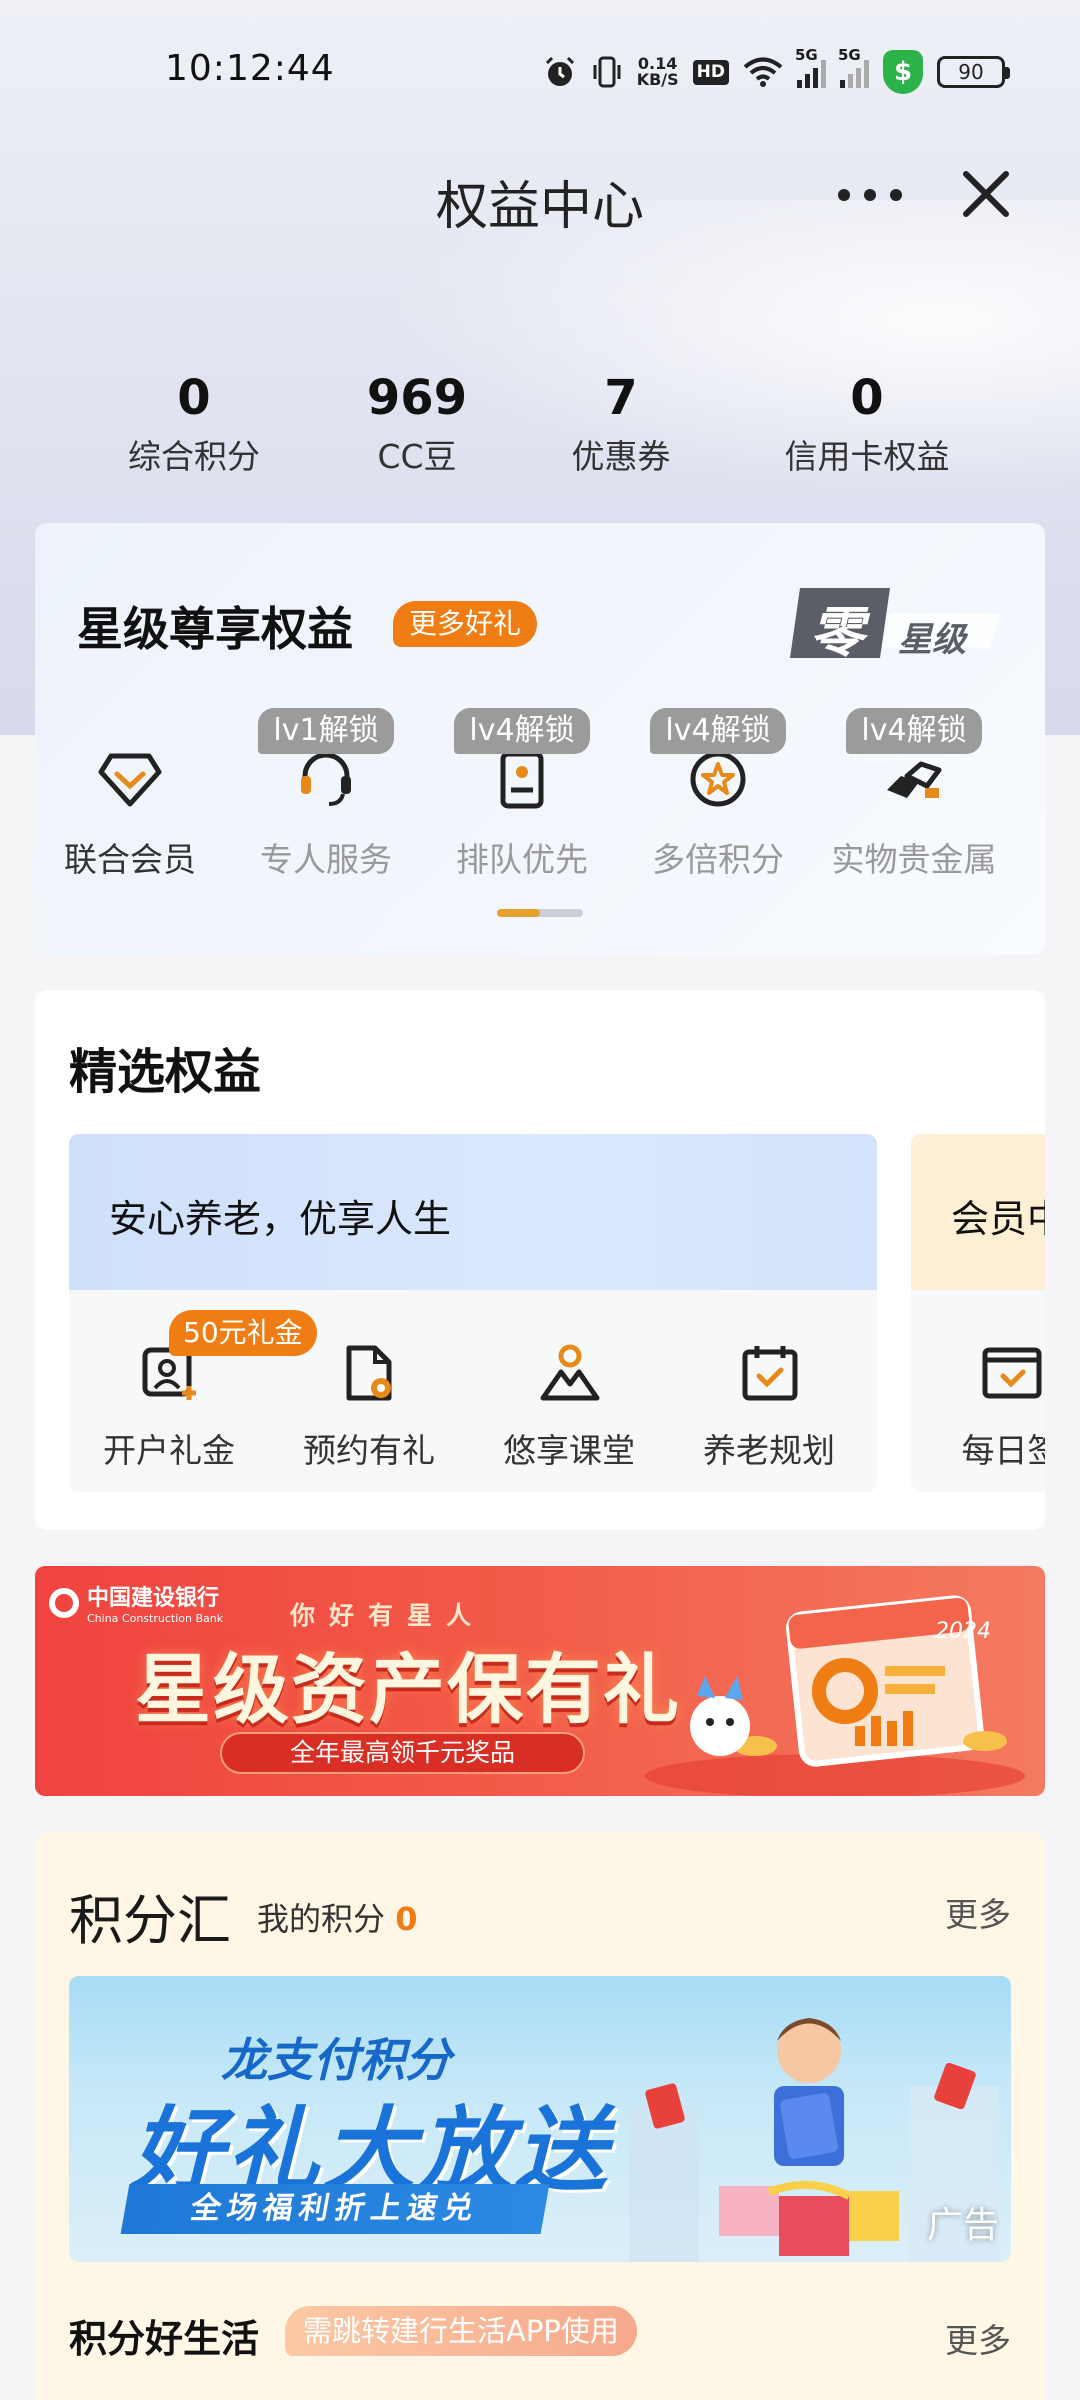 Image resolution: width=1080 pixels, height=2400 pixels. What do you see at coordinates (540, 70) in the screenshot?
I see `status-bar: 10:12:44 0.14 KB/S HD 5G 5G $ 90` at bounding box center [540, 70].